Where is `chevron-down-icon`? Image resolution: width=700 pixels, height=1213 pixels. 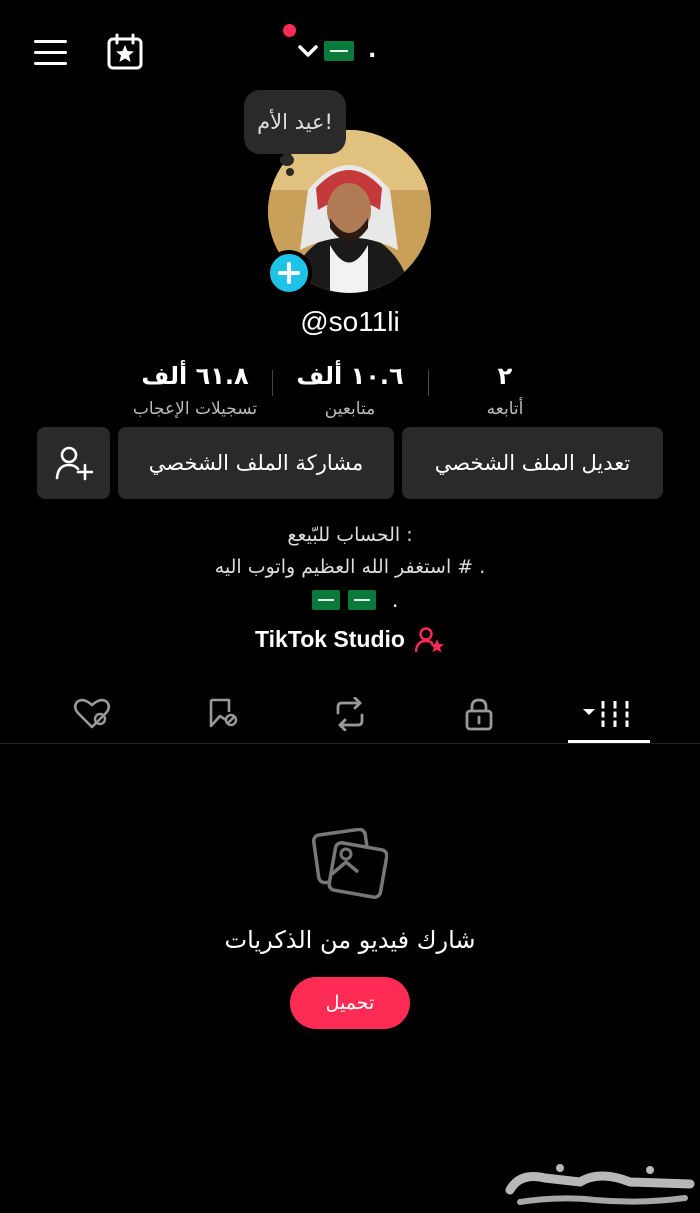 chevron-down-icon is located at coordinates (308, 51).